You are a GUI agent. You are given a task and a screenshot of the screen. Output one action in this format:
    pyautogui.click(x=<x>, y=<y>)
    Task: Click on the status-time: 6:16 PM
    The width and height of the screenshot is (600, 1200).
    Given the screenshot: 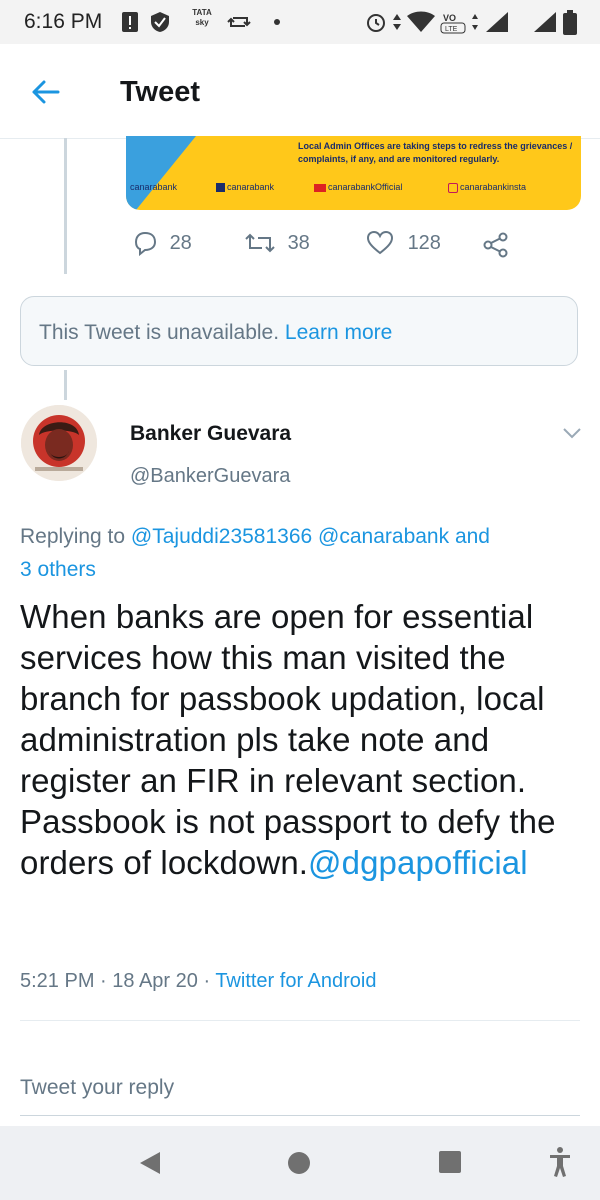 What is the action you would take?
    pyautogui.click(x=63, y=21)
    